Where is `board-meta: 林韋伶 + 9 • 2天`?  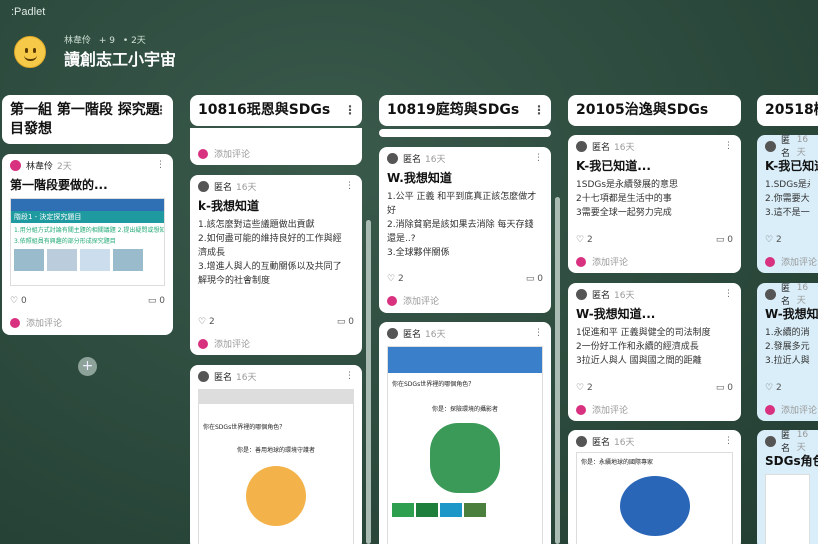 board-meta: 林韋伶 + 9 • 2天 is located at coordinates (107, 39).